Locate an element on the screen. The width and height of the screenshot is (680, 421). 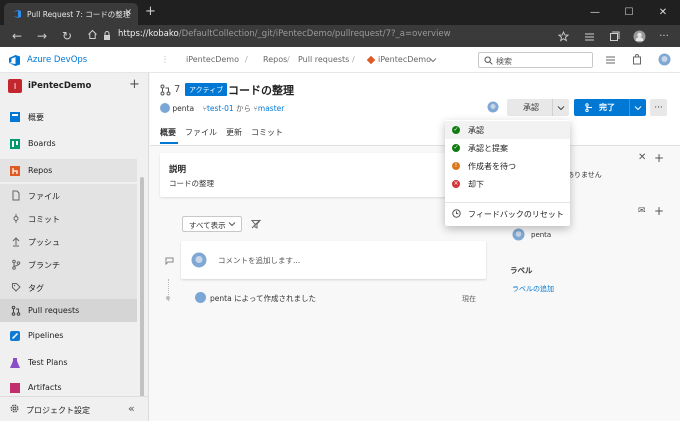
new-tab-icon: + is located at coordinates (150, 11).